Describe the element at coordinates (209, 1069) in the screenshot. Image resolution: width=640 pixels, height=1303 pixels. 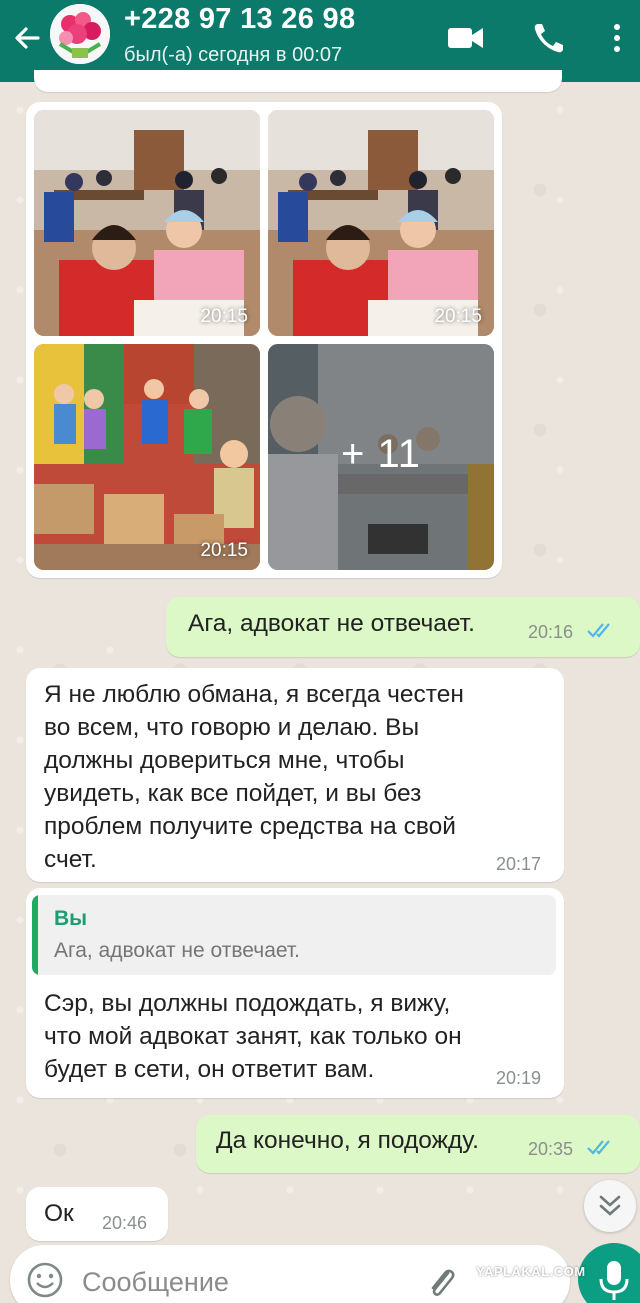
I see `message-line: будет в сети, он ответит вам.` at that location.